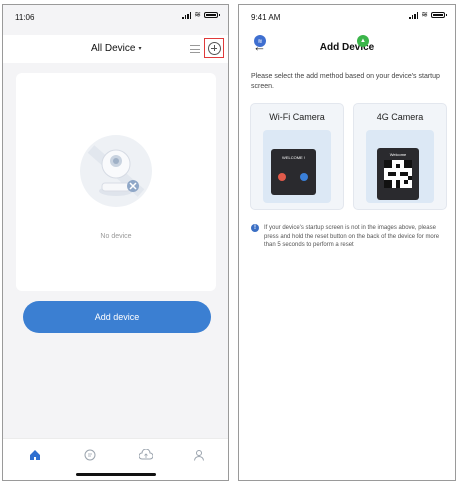  Describe the element at coordinates (293, 172) in the screenshot. I see `wifi-startup-screen: WELCOME !` at that location.